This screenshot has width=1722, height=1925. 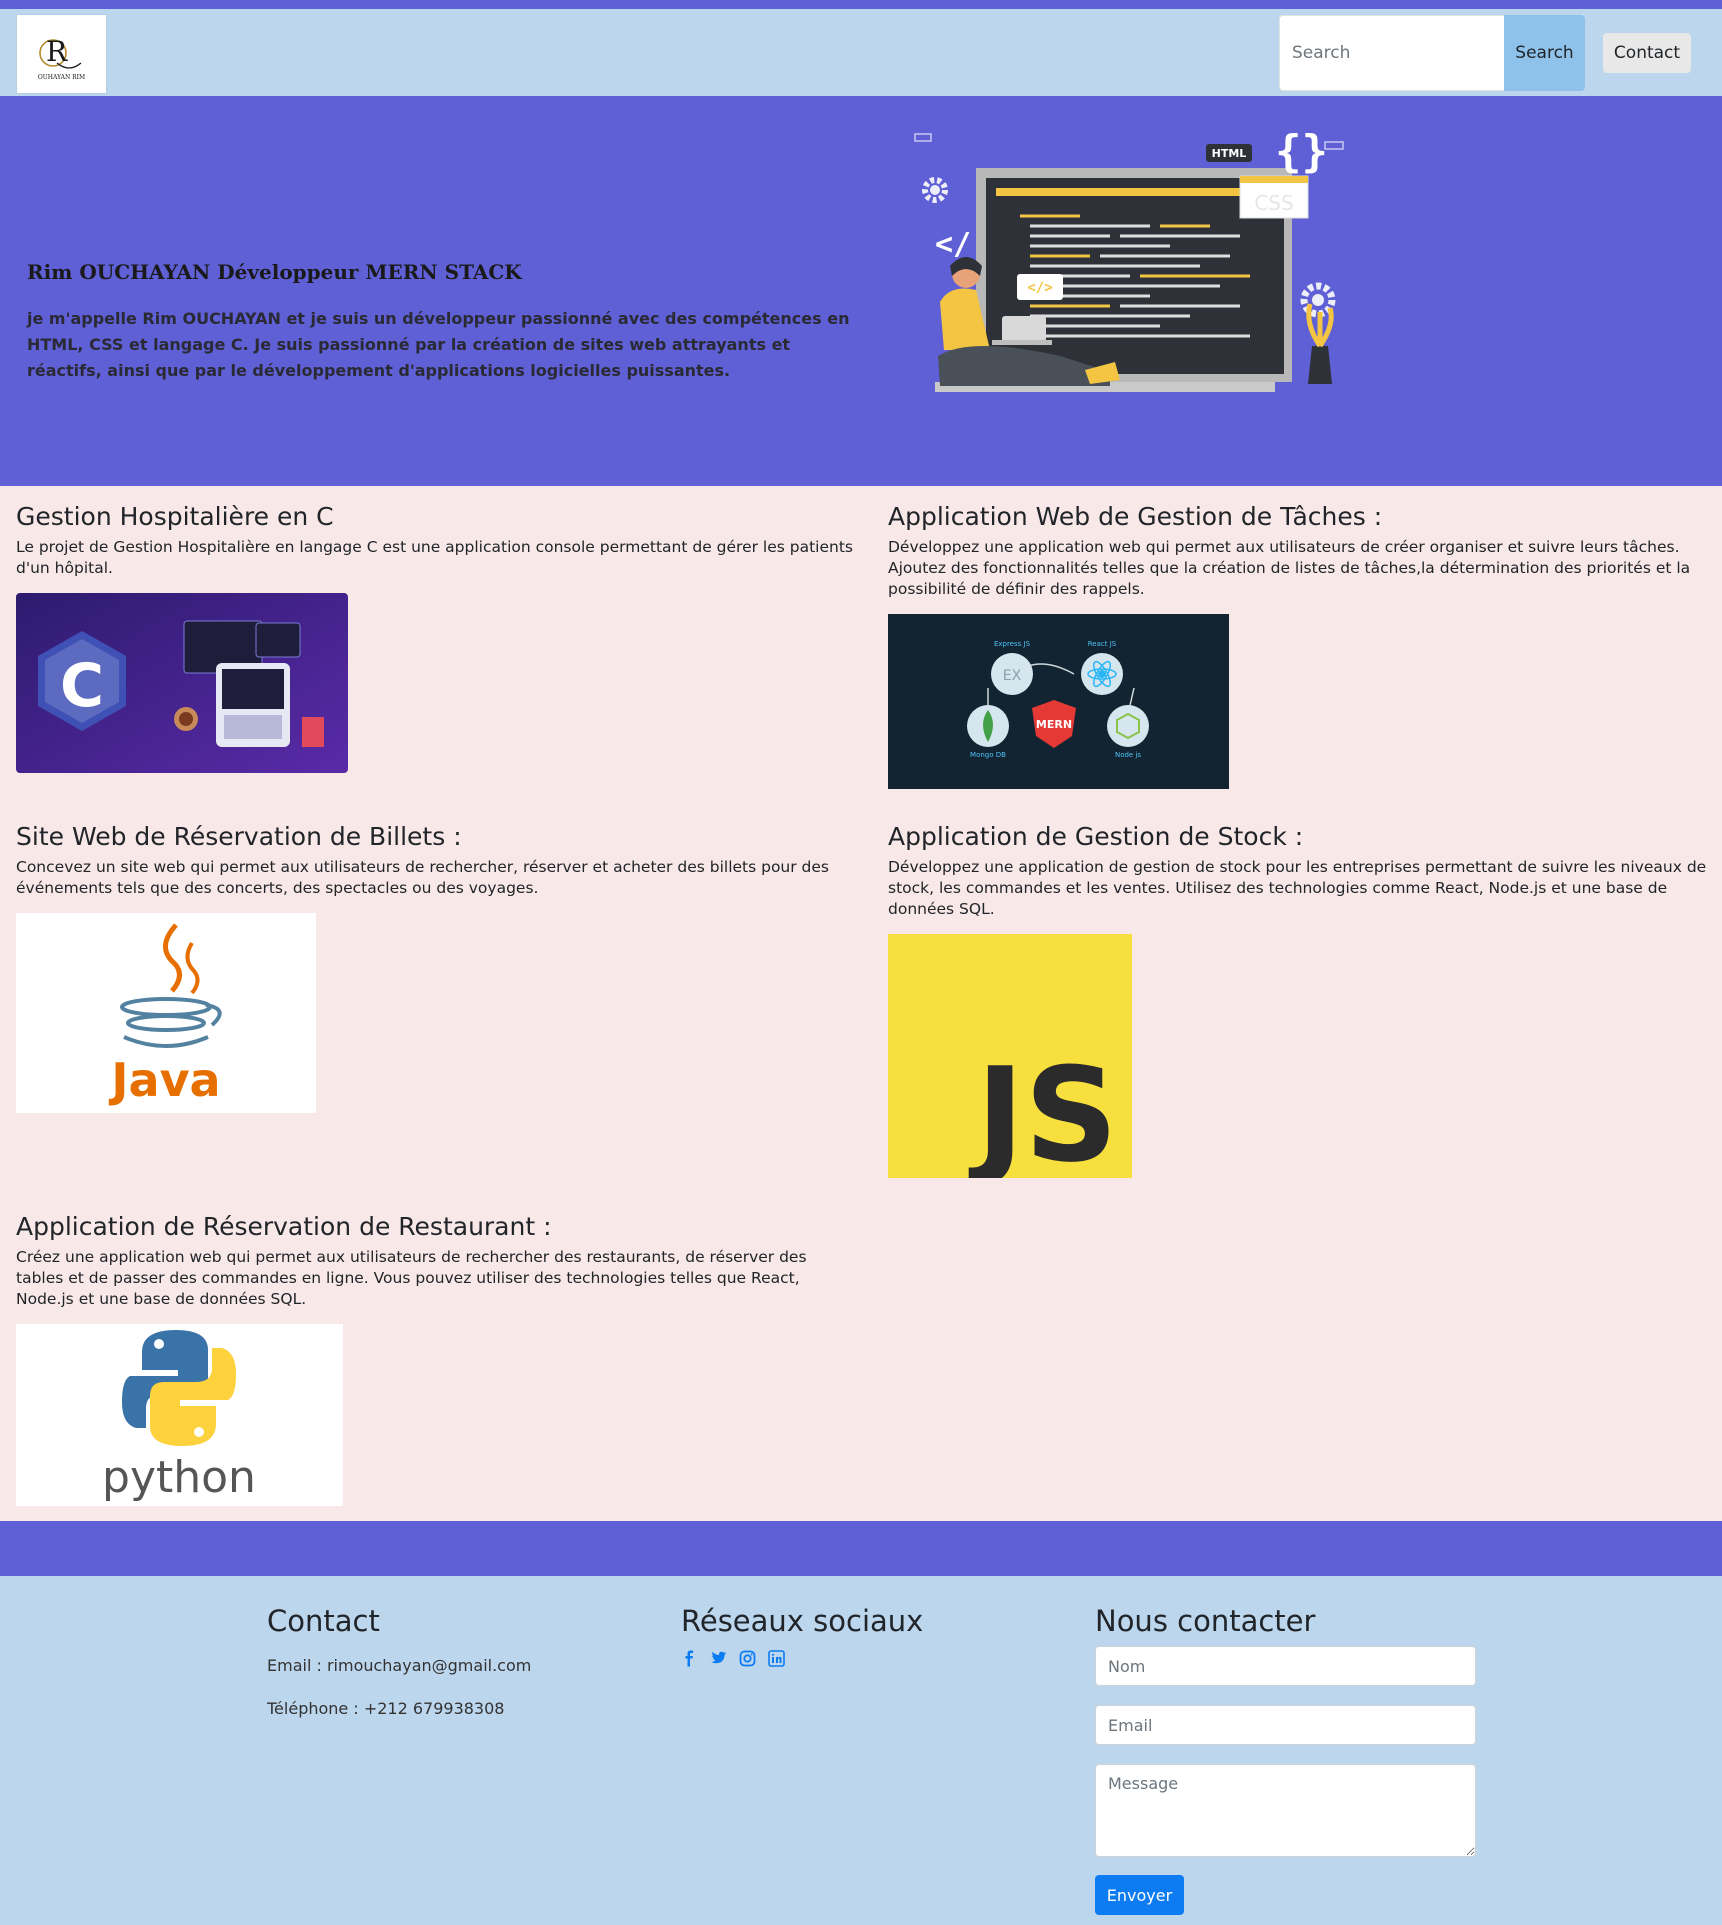 I want to click on social-column: Réseaux sociaux, so click(x=802, y=1635).